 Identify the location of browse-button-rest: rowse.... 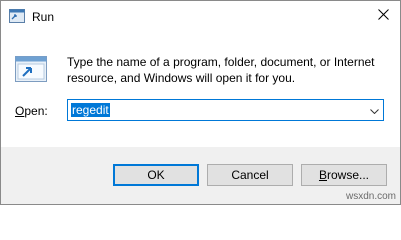
(348, 175).